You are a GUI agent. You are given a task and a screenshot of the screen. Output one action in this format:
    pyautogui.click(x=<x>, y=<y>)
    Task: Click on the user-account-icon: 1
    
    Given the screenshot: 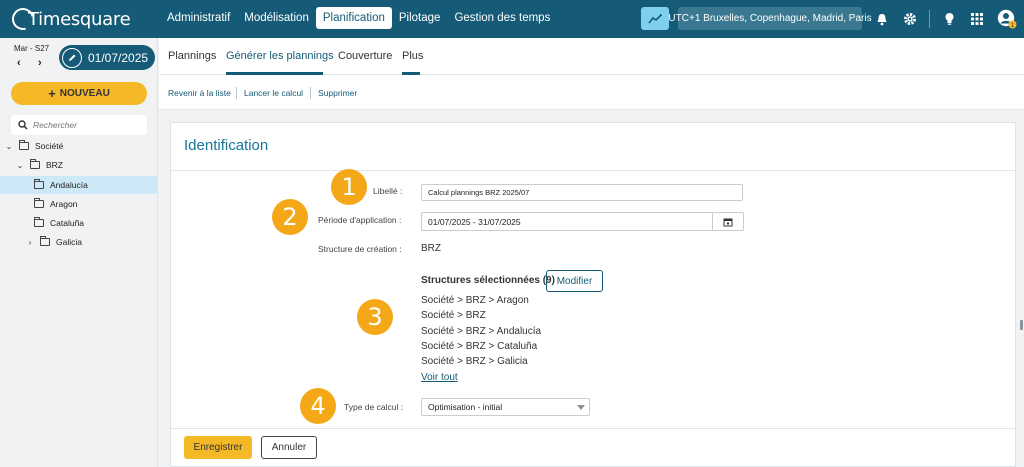 What is the action you would take?
    pyautogui.click(x=1007, y=19)
    